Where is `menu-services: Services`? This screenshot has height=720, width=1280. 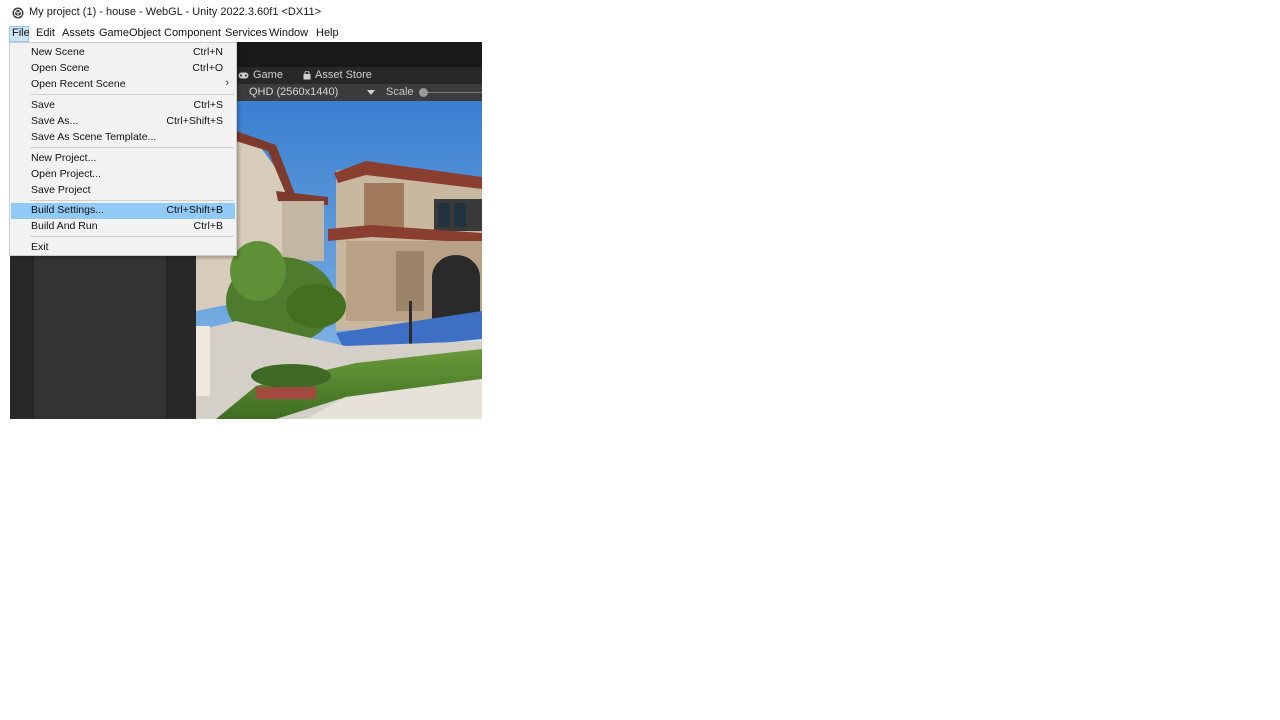 menu-services: Services is located at coordinates (246, 34).